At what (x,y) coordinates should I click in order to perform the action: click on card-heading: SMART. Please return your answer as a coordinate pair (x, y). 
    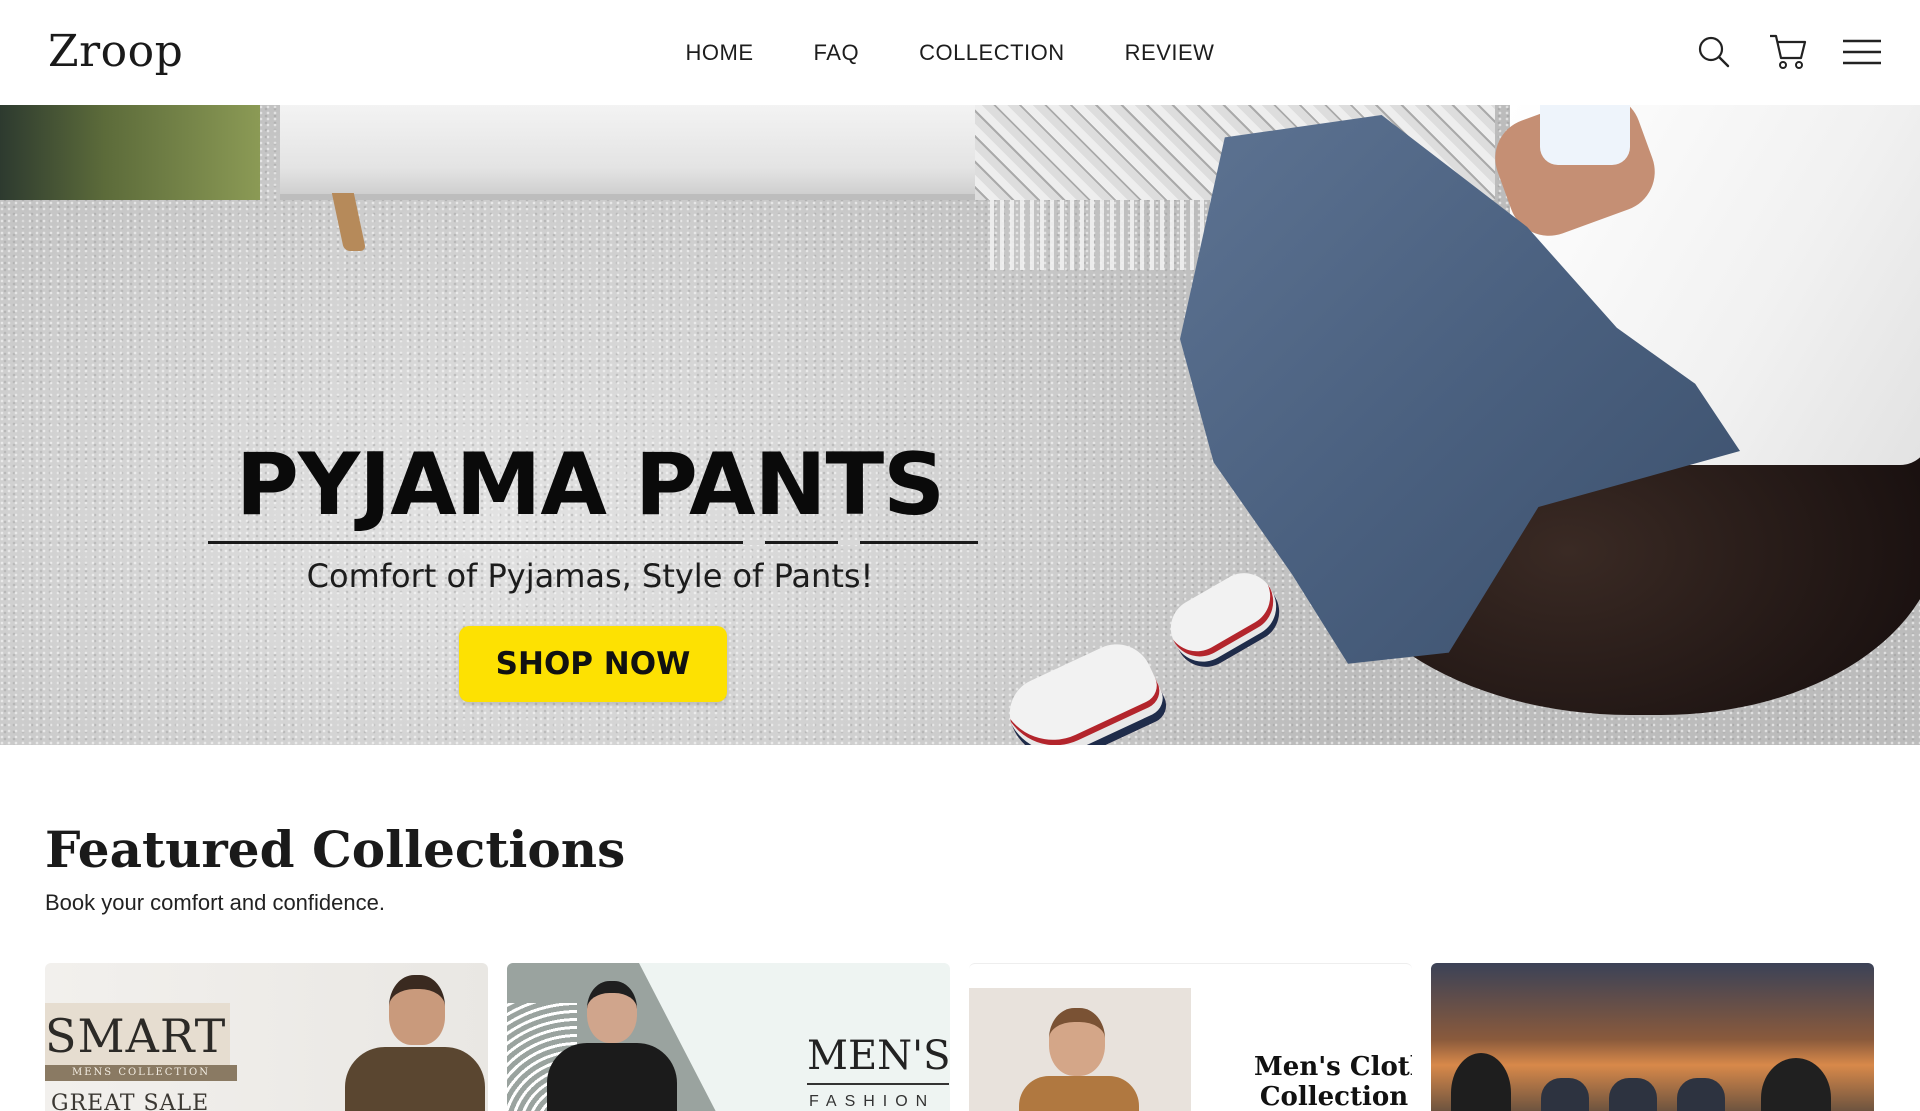
    Looking at the image, I should click on (136, 1036).